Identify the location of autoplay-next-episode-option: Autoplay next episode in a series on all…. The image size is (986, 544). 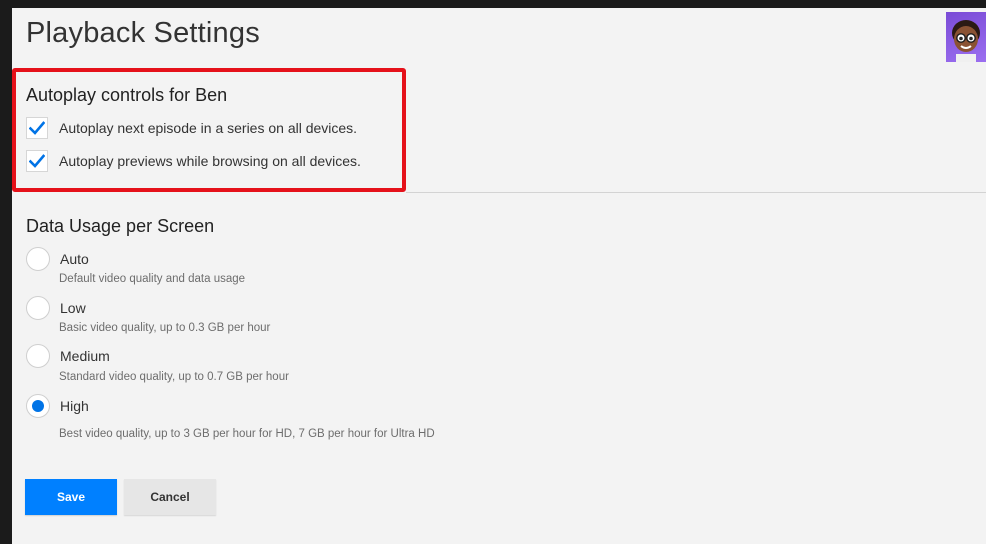
(191, 128).